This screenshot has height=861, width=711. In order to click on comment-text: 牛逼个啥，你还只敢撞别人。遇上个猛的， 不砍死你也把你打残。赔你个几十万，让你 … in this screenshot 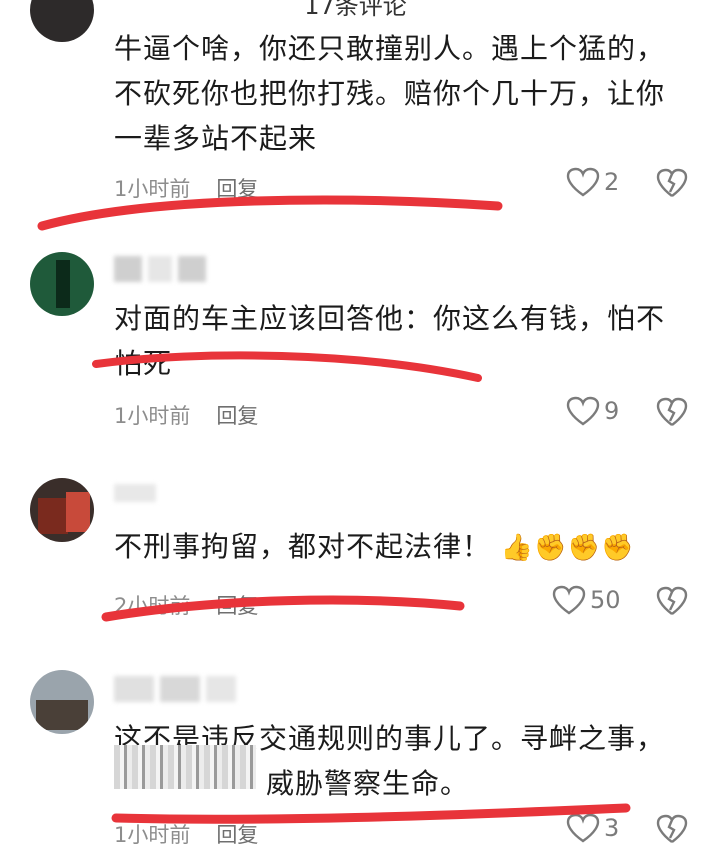, I will do `click(390, 93)`.